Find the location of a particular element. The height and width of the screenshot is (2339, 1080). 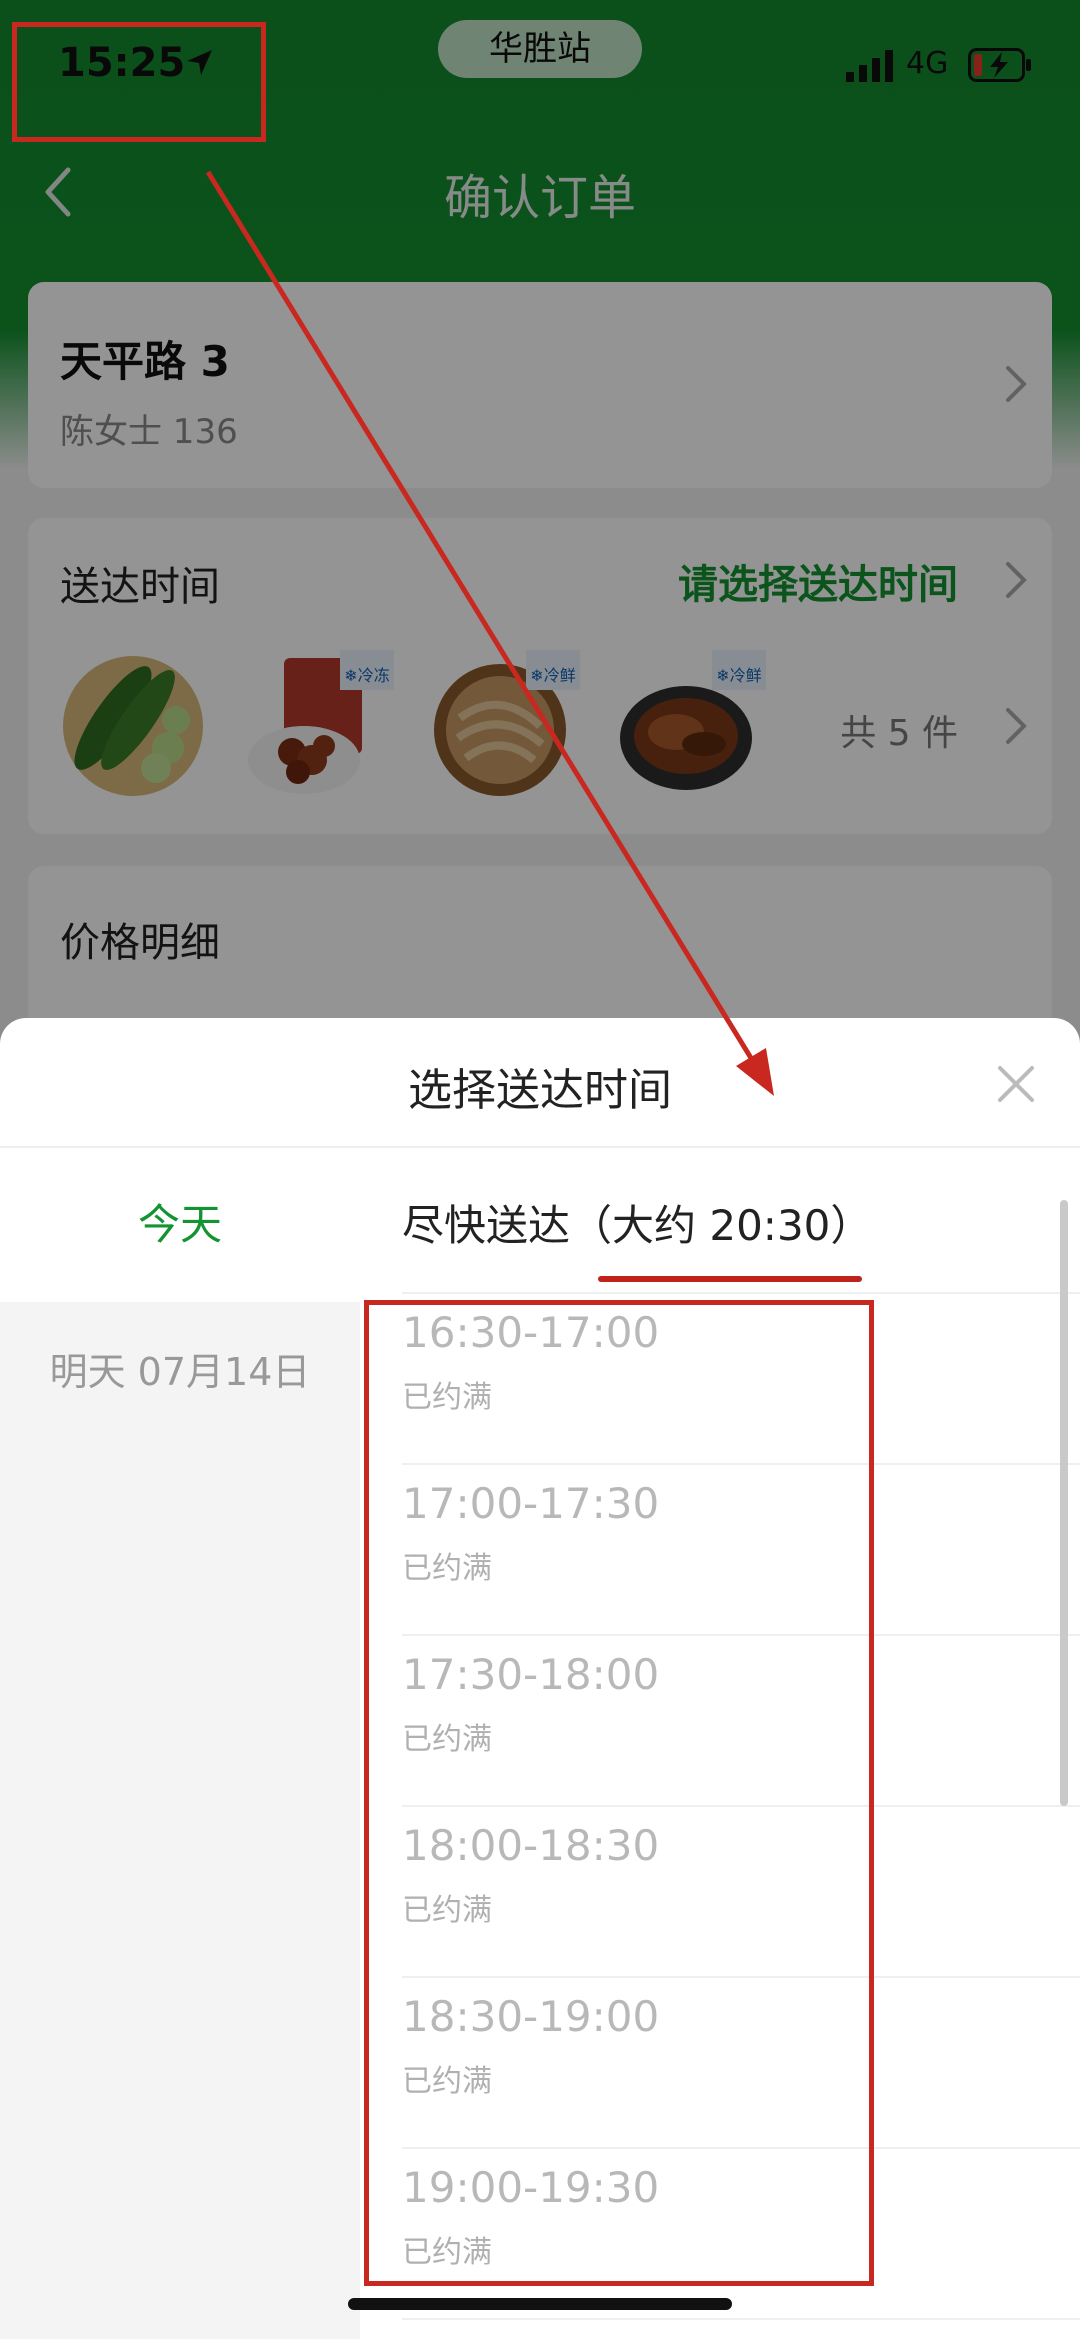

asap-option: 尽快送达（大约 20:30） is located at coordinates (637, 1222).